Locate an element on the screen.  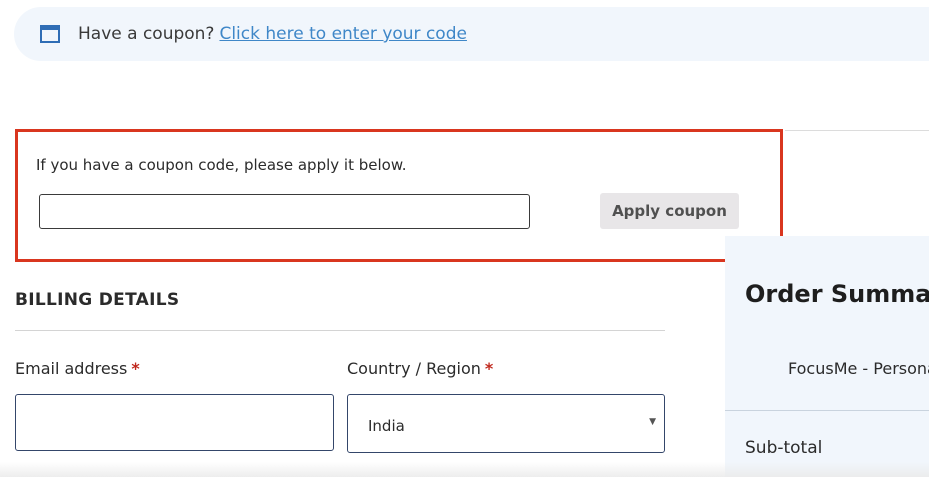
order-summary-title: Order Summary is located at coordinates (837, 294).